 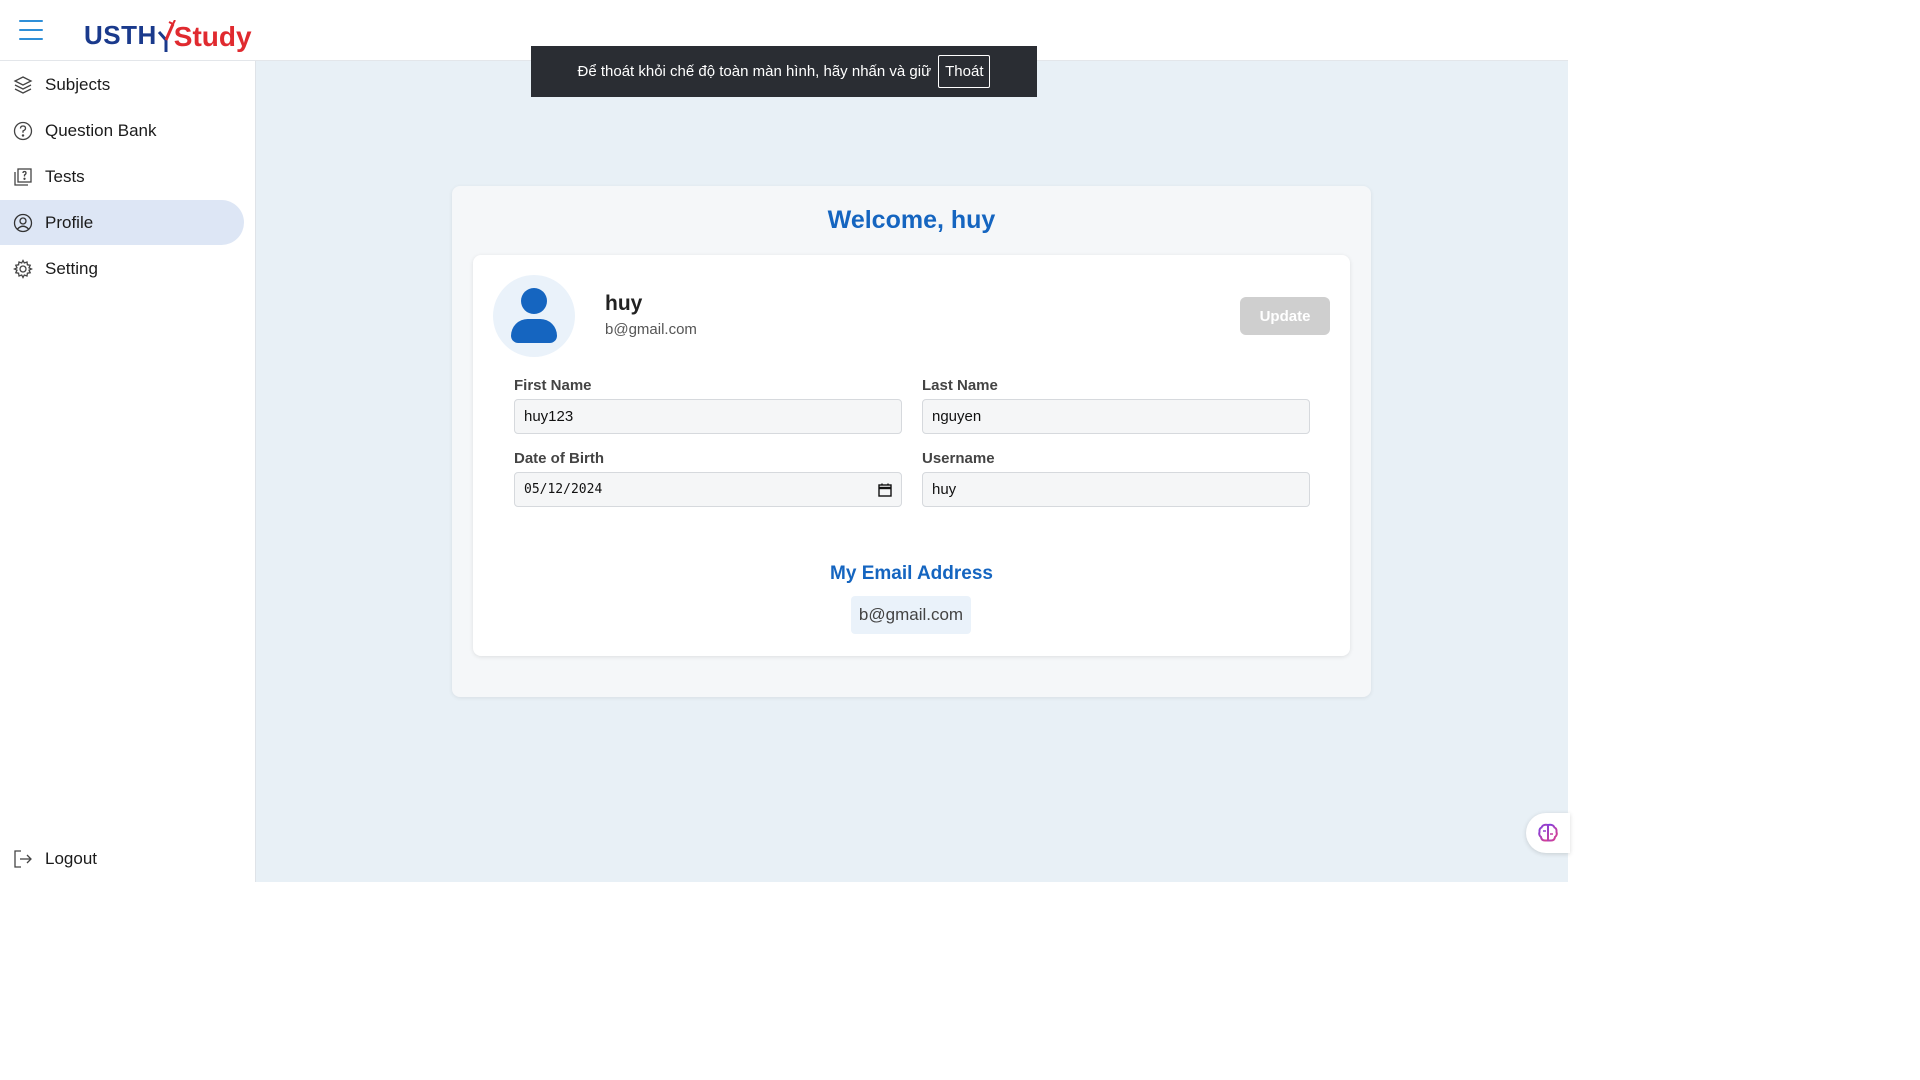 What do you see at coordinates (549, 416) in the screenshot?
I see `first-name-value: huy123` at bounding box center [549, 416].